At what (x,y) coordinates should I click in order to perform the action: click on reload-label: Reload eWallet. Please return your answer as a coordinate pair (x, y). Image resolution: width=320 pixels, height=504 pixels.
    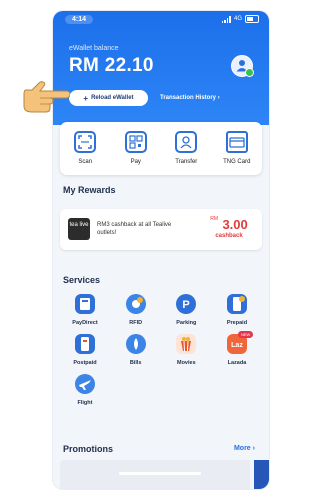
    Looking at the image, I should click on (112, 98).